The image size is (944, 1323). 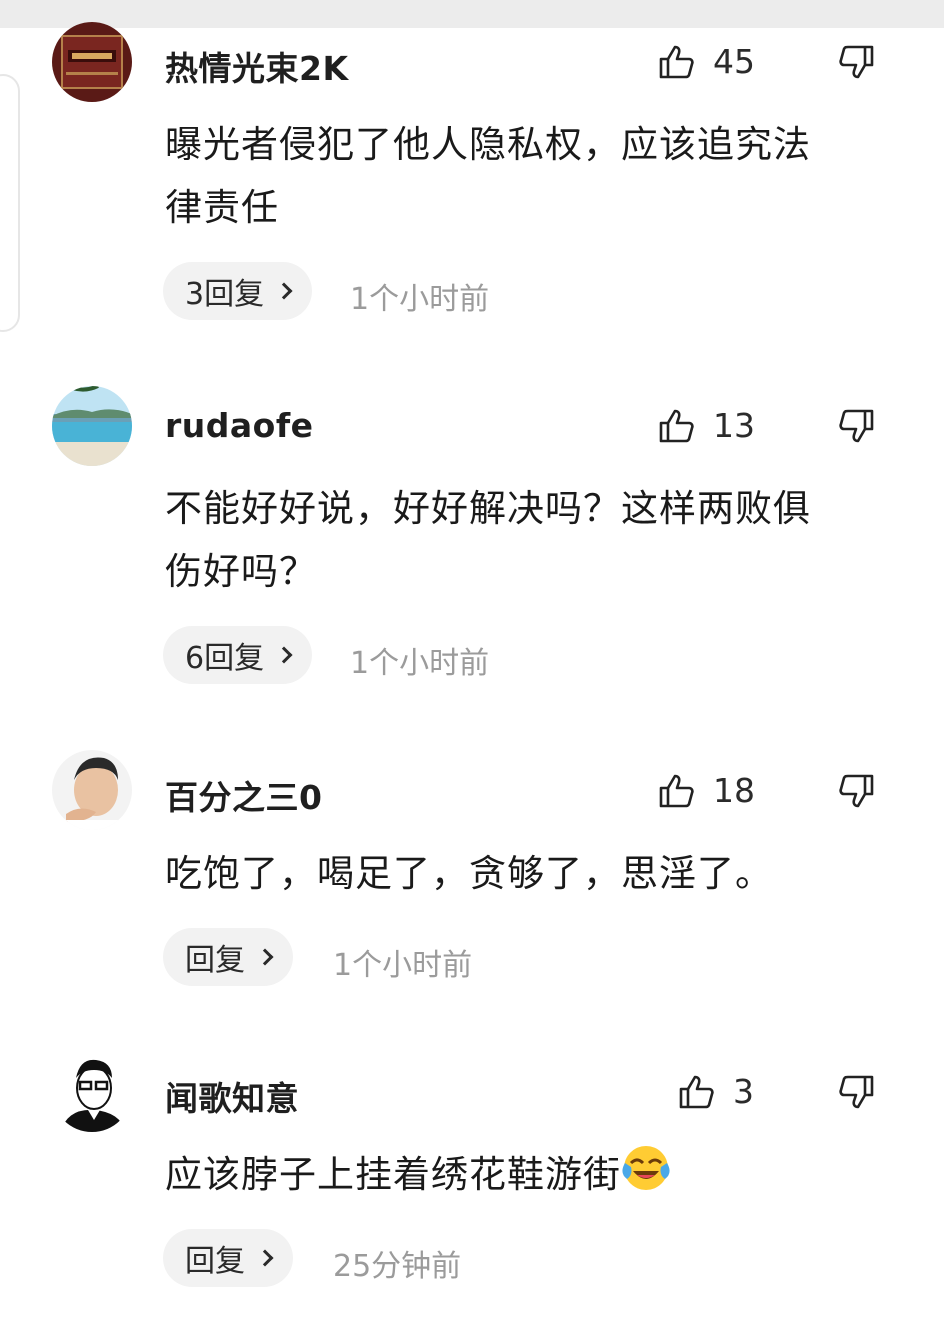 I want to click on comment-text-line: 伤好吗？, so click(x=241, y=571).